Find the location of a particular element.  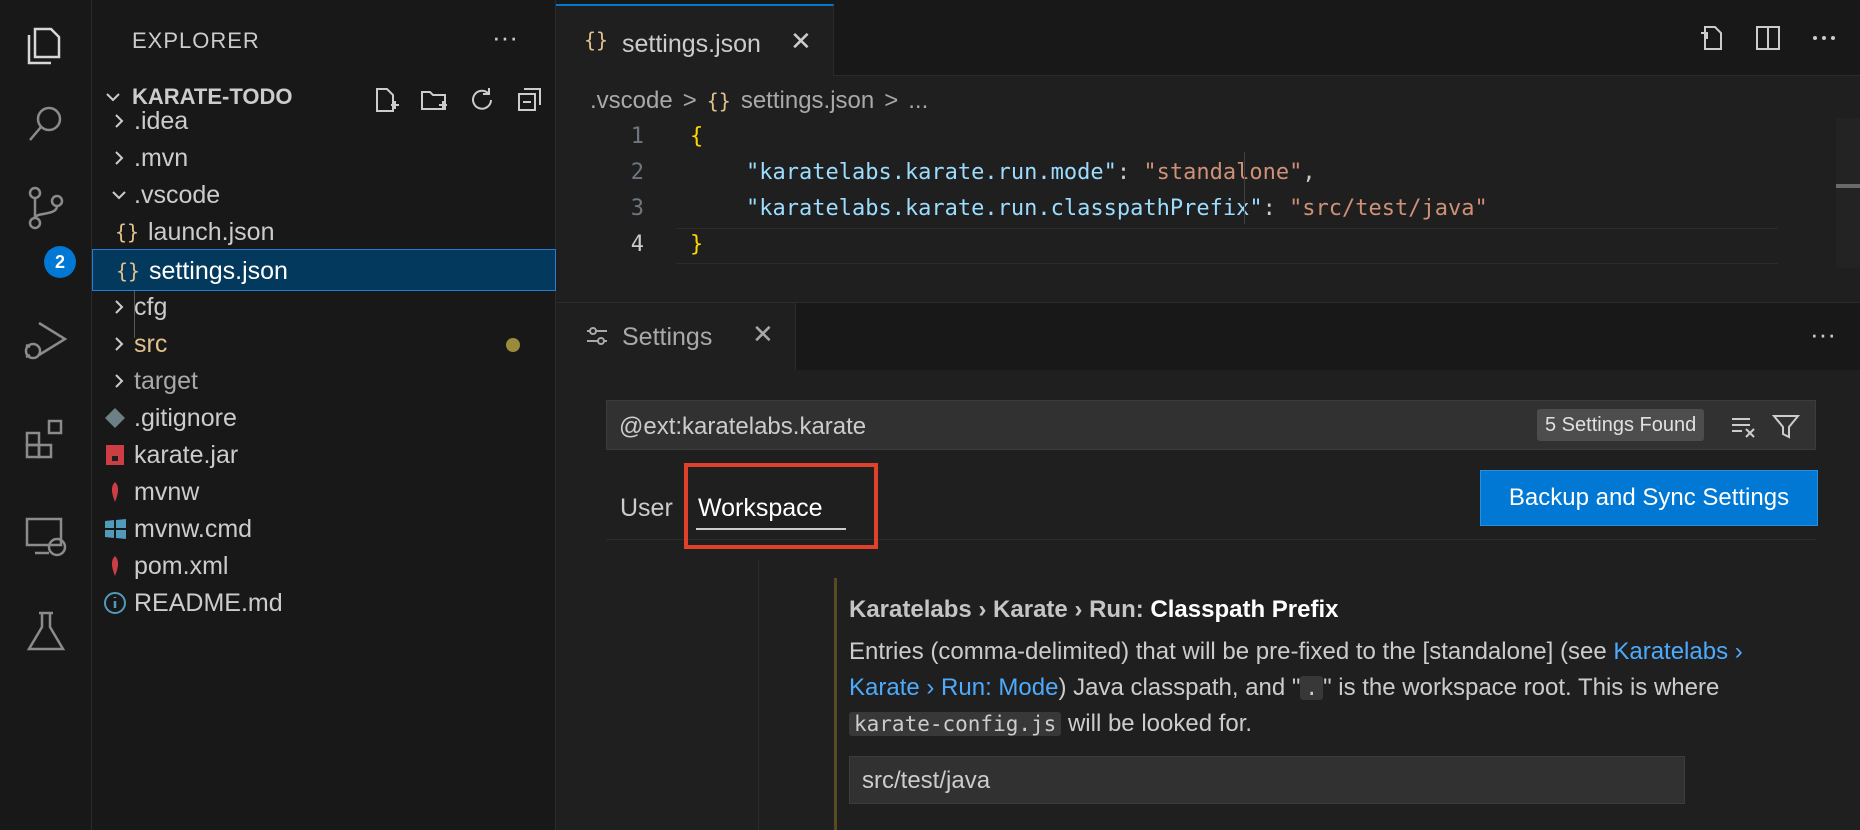

remote-explorer-icon is located at coordinates (46, 536).